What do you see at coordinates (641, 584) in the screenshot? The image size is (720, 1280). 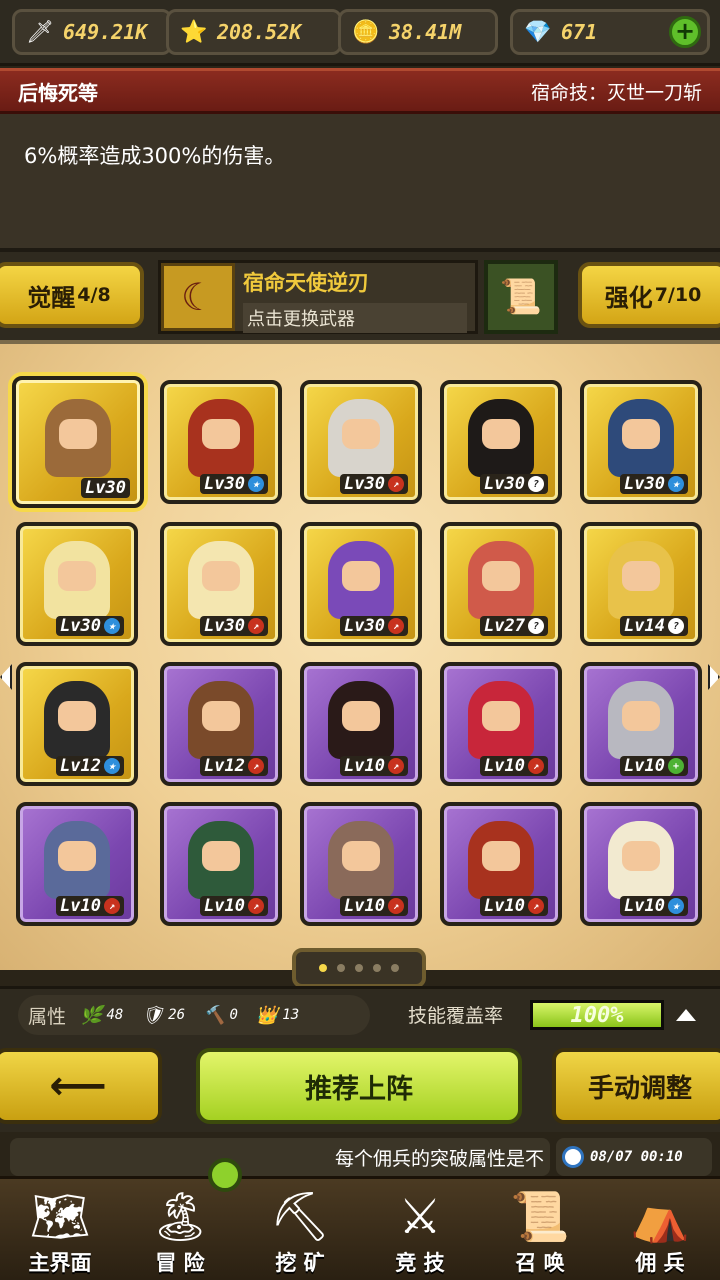 I see `hero-card: Lv14?` at bounding box center [641, 584].